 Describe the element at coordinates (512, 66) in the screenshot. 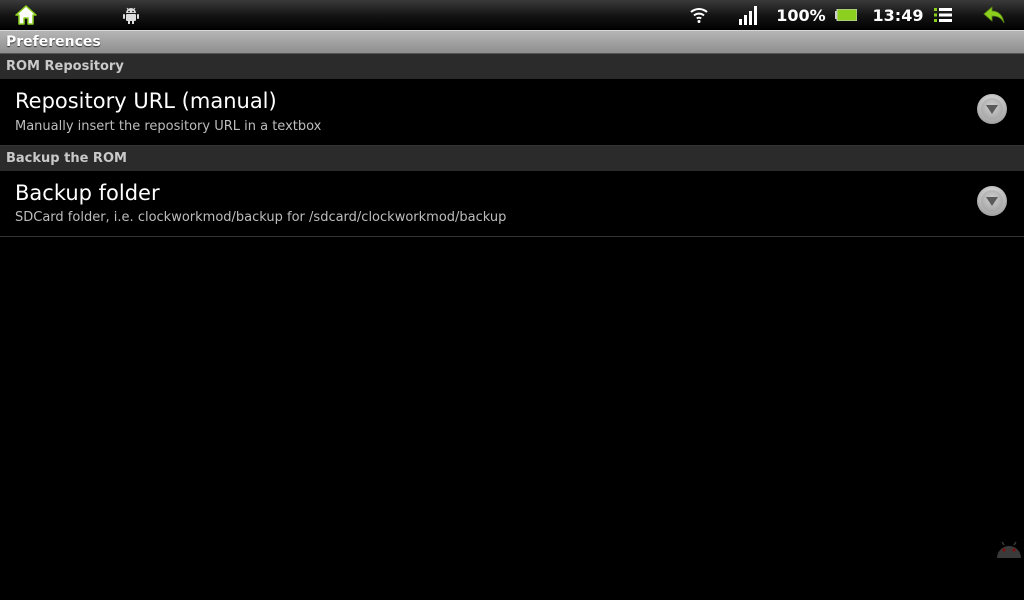

I see `category-header-rom-repository: ROM Repository` at that location.